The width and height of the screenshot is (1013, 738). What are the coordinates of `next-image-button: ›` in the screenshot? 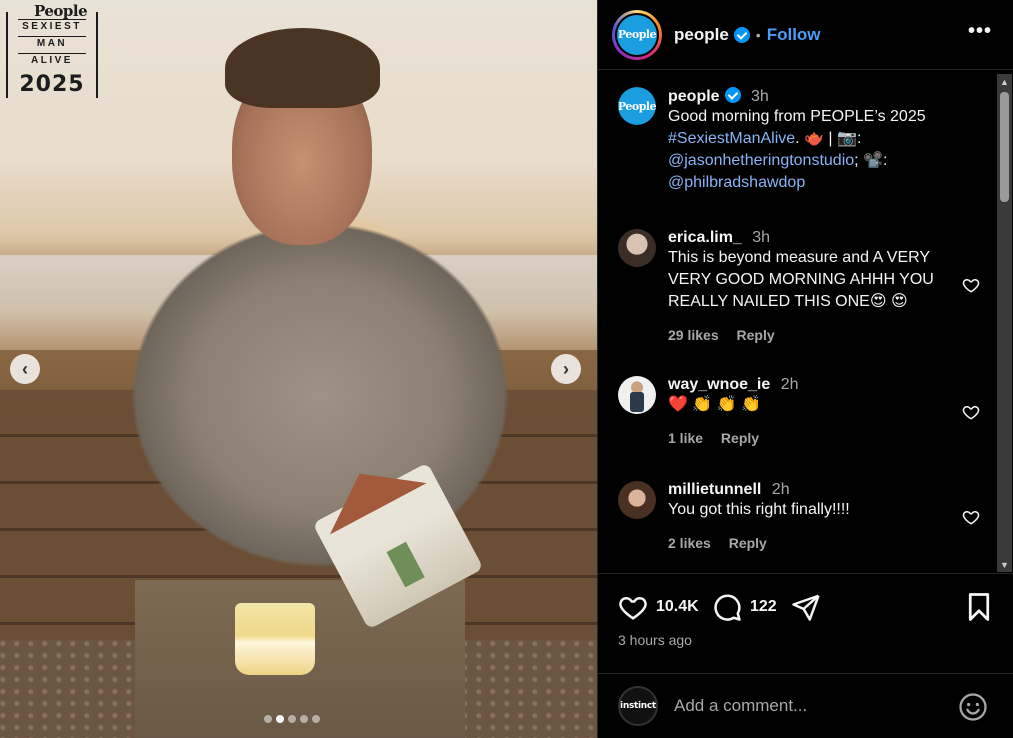 It's located at (566, 369).